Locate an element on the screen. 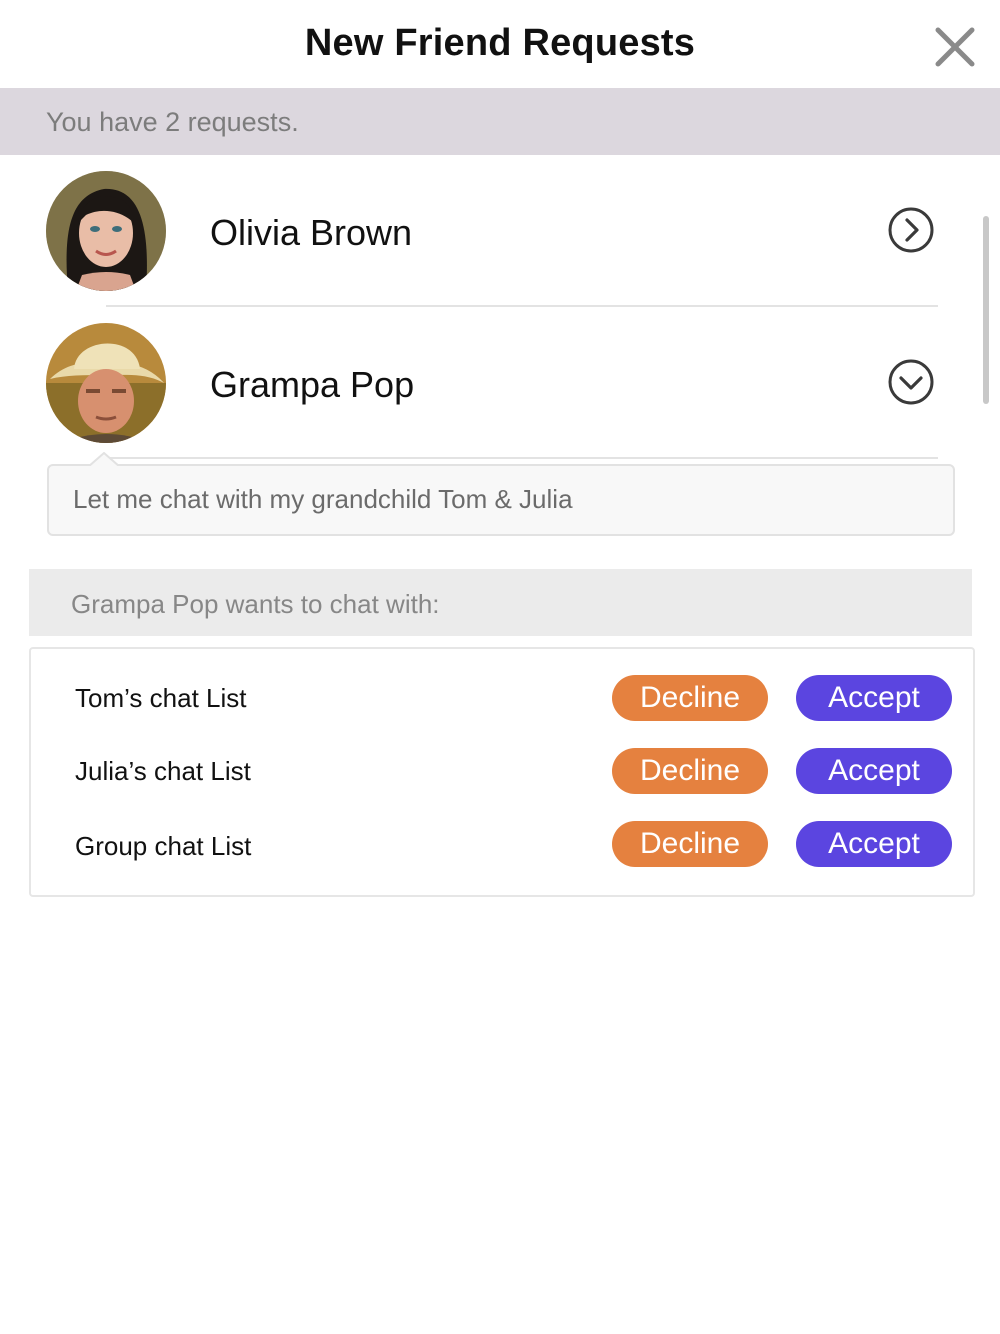  requests-count: You have 2 requests. is located at coordinates (172, 122).